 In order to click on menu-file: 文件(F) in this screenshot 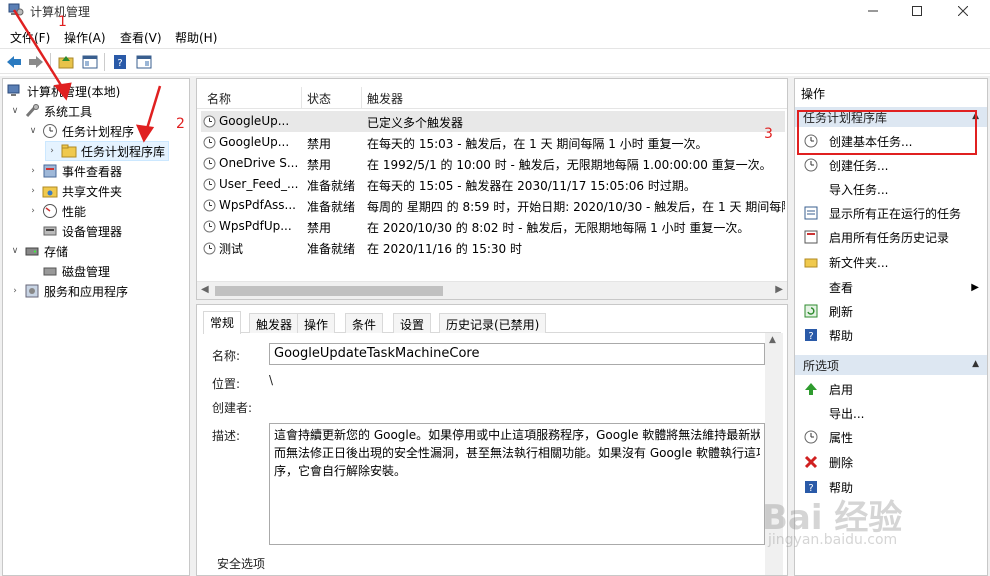, I will do `click(30, 37)`.